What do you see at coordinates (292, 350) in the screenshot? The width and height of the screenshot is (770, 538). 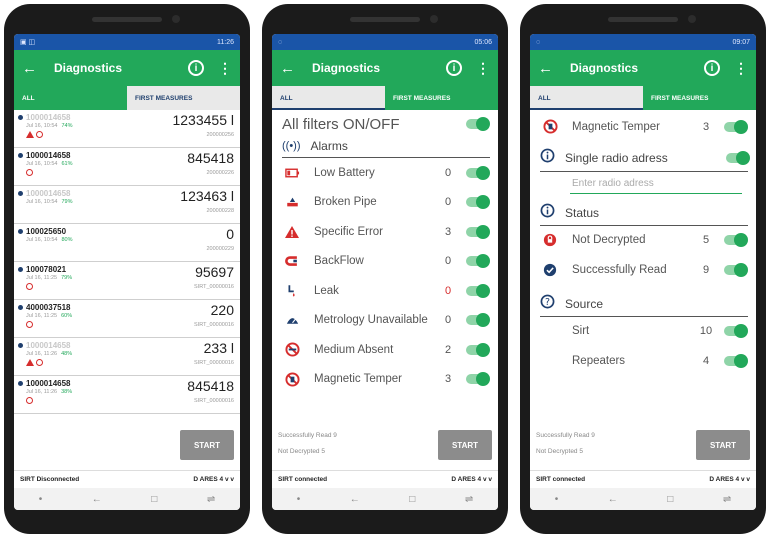 I see `no-medium-icon` at bounding box center [292, 350].